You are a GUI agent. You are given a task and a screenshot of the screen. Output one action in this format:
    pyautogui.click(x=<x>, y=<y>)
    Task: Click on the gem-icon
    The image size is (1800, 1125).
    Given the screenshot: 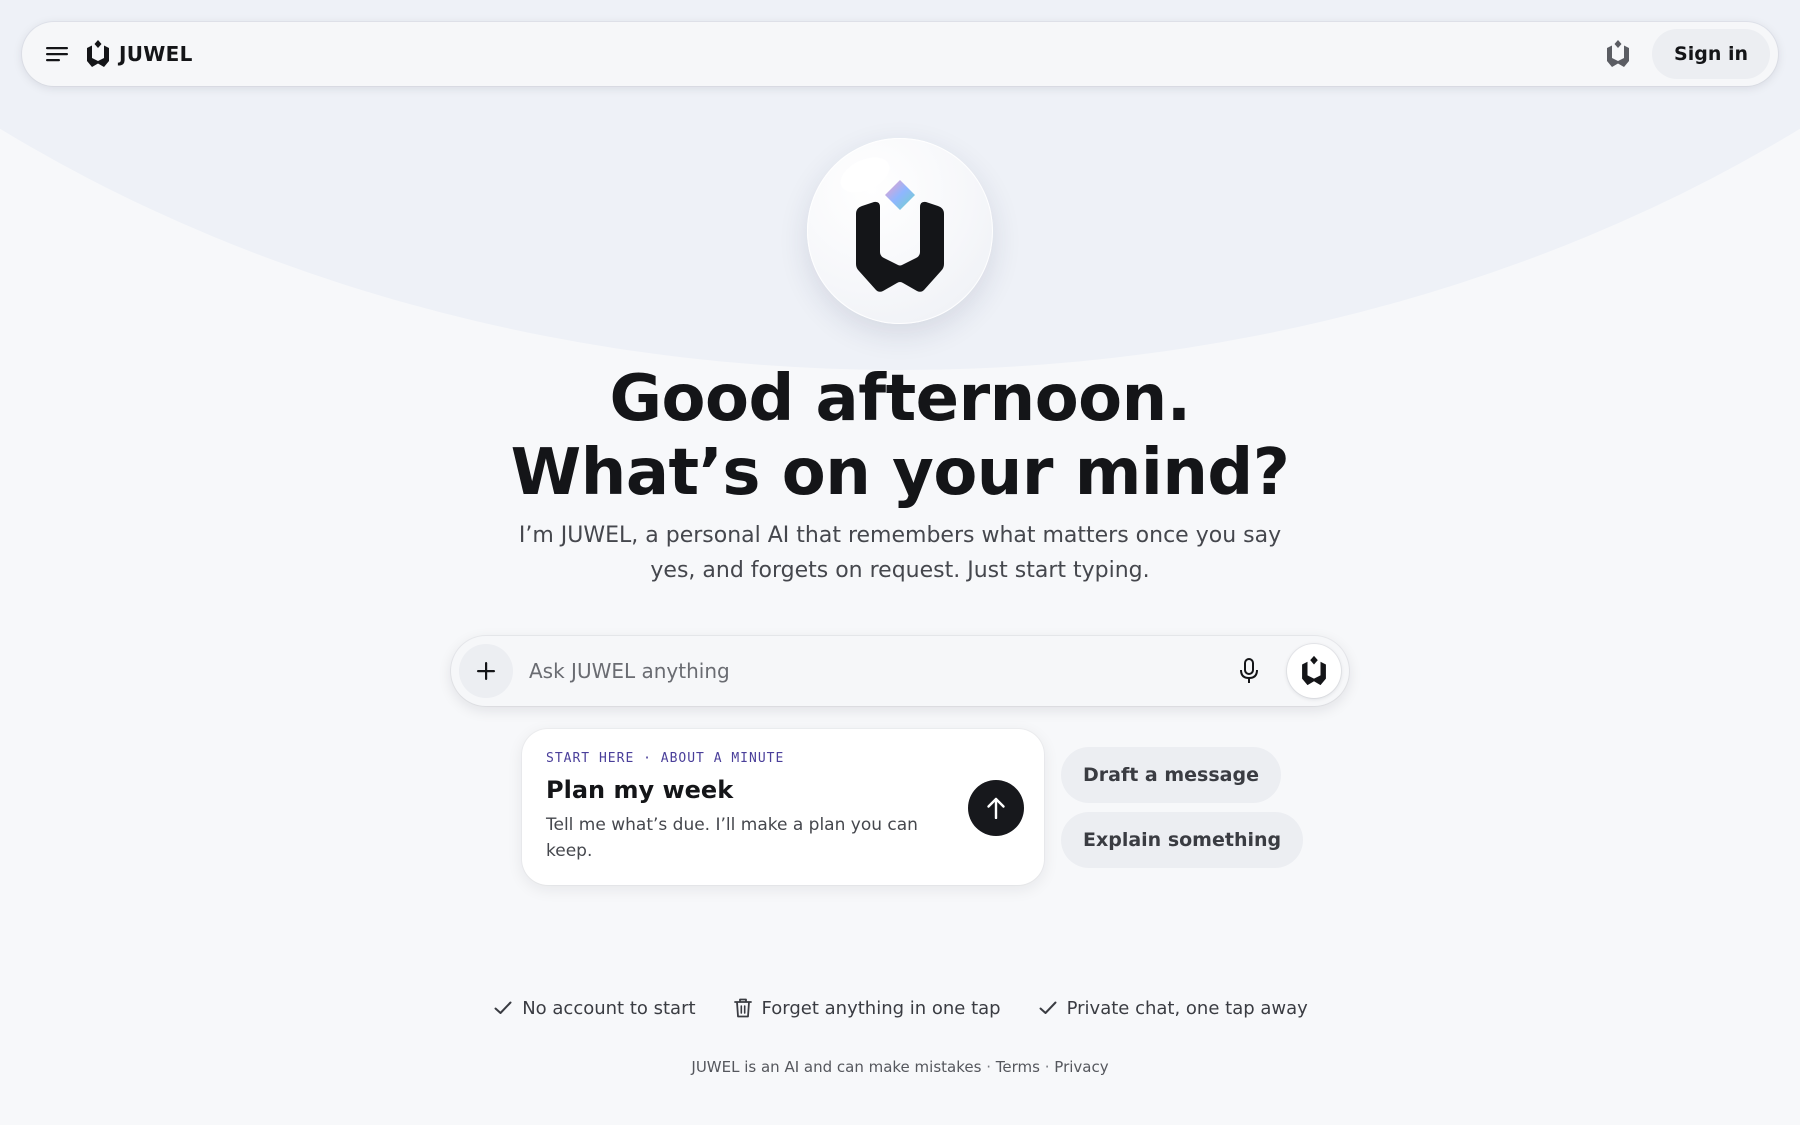 What is the action you would take?
    pyautogui.click(x=1618, y=54)
    